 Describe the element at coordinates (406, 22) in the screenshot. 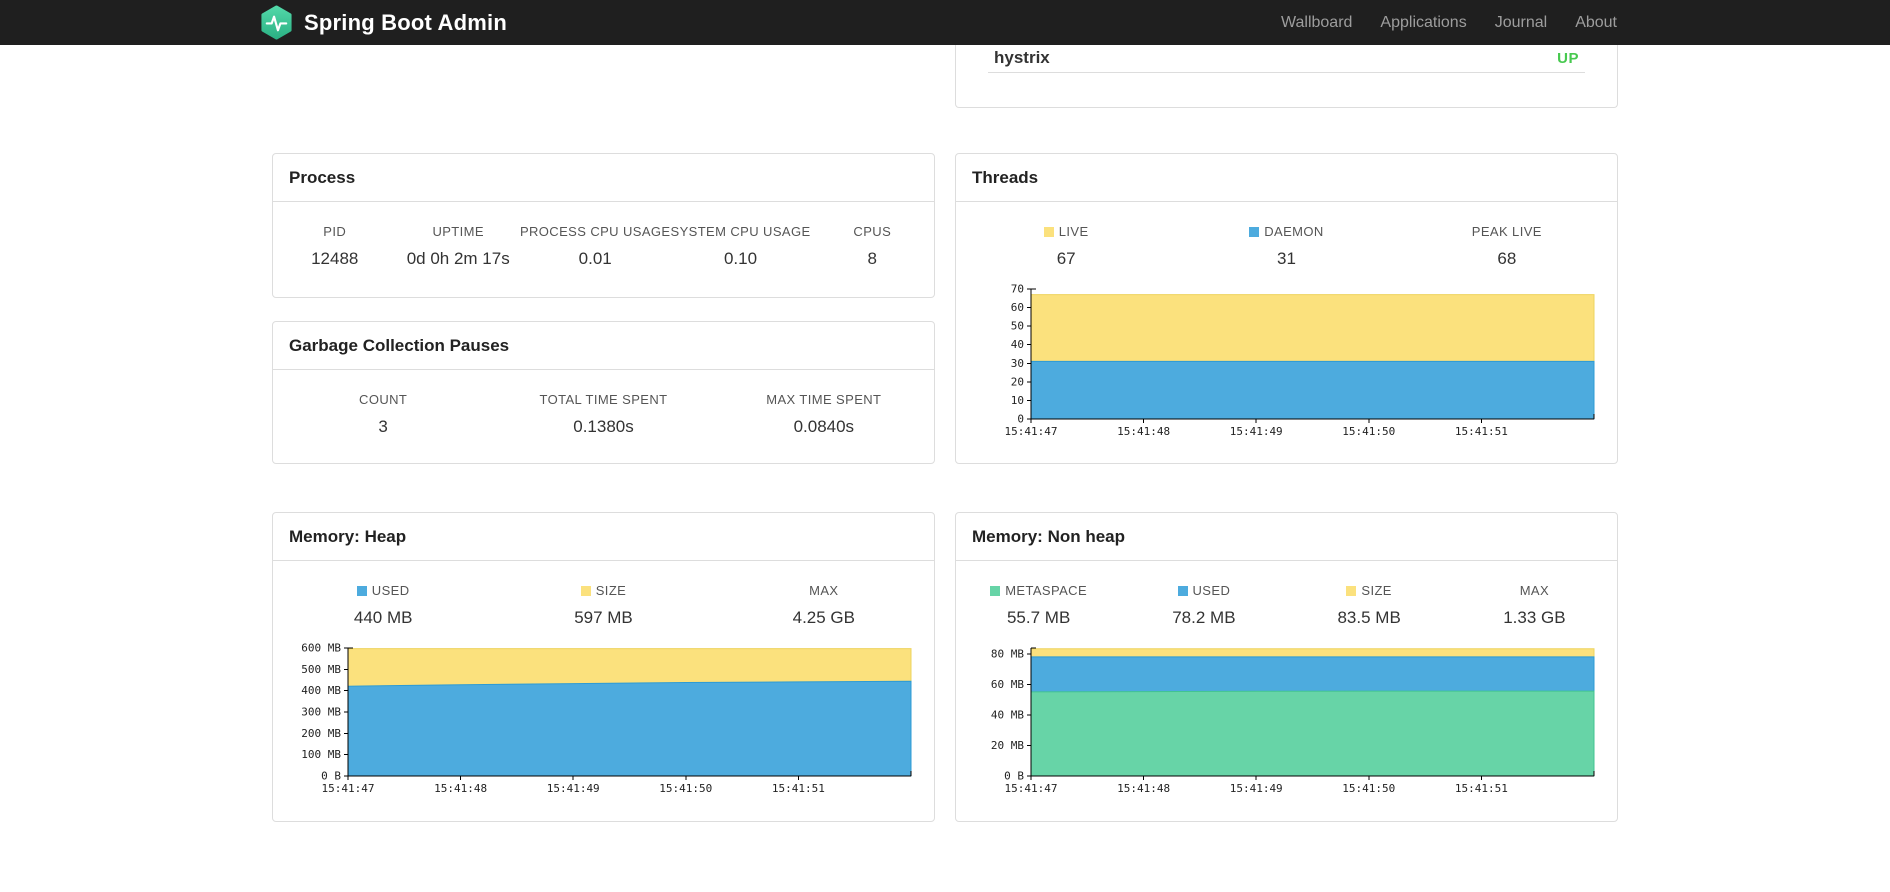

I see `brand-title: Spring Boot Admin` at that location.